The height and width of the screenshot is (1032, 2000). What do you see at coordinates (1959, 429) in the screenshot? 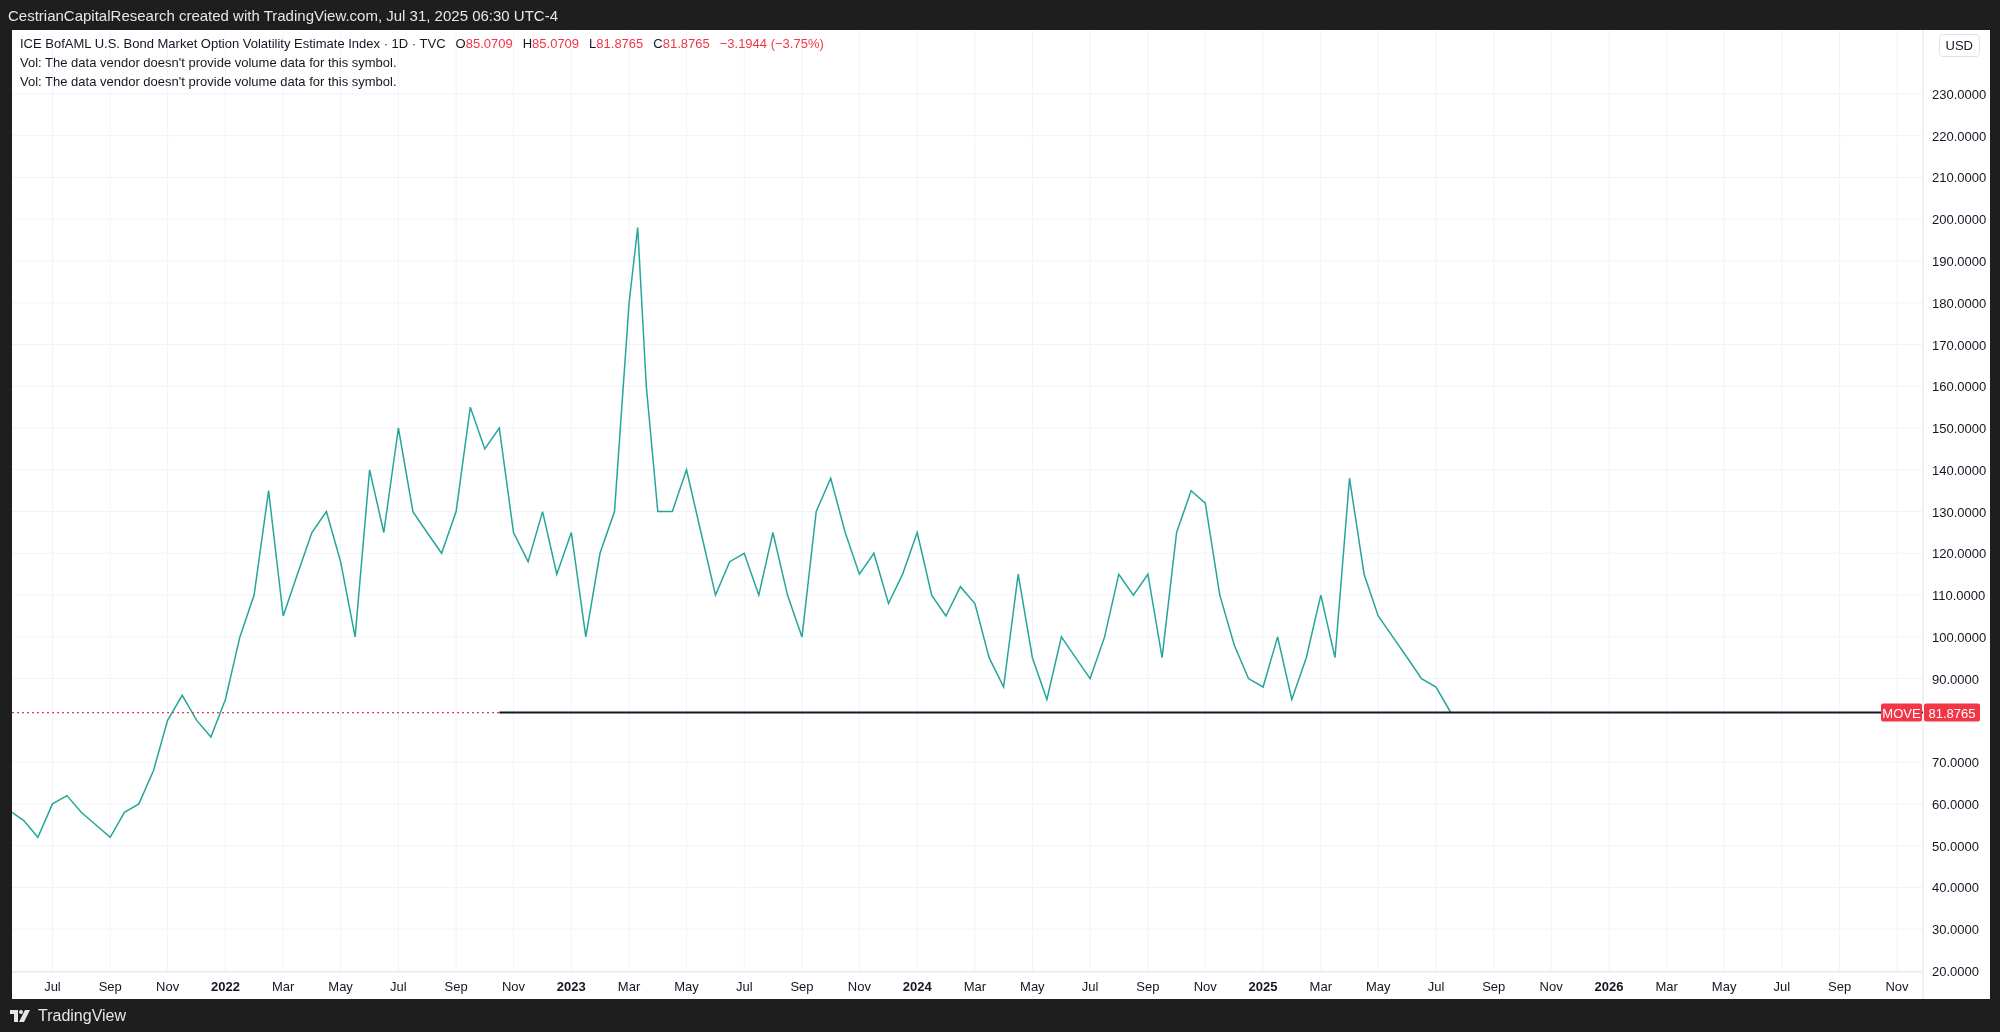
I see `price-axis-label: 150.0000` at bounding box center [1959, 429].